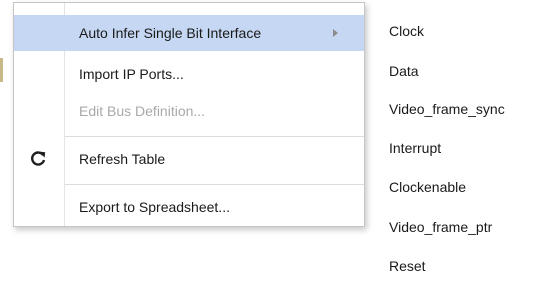 This screenshot has height=288, width=555. What do you see at coordinates (407, 266) in the screenshot?
I see `submenu-item-reset: Reset` at bounding box center [407, 266].